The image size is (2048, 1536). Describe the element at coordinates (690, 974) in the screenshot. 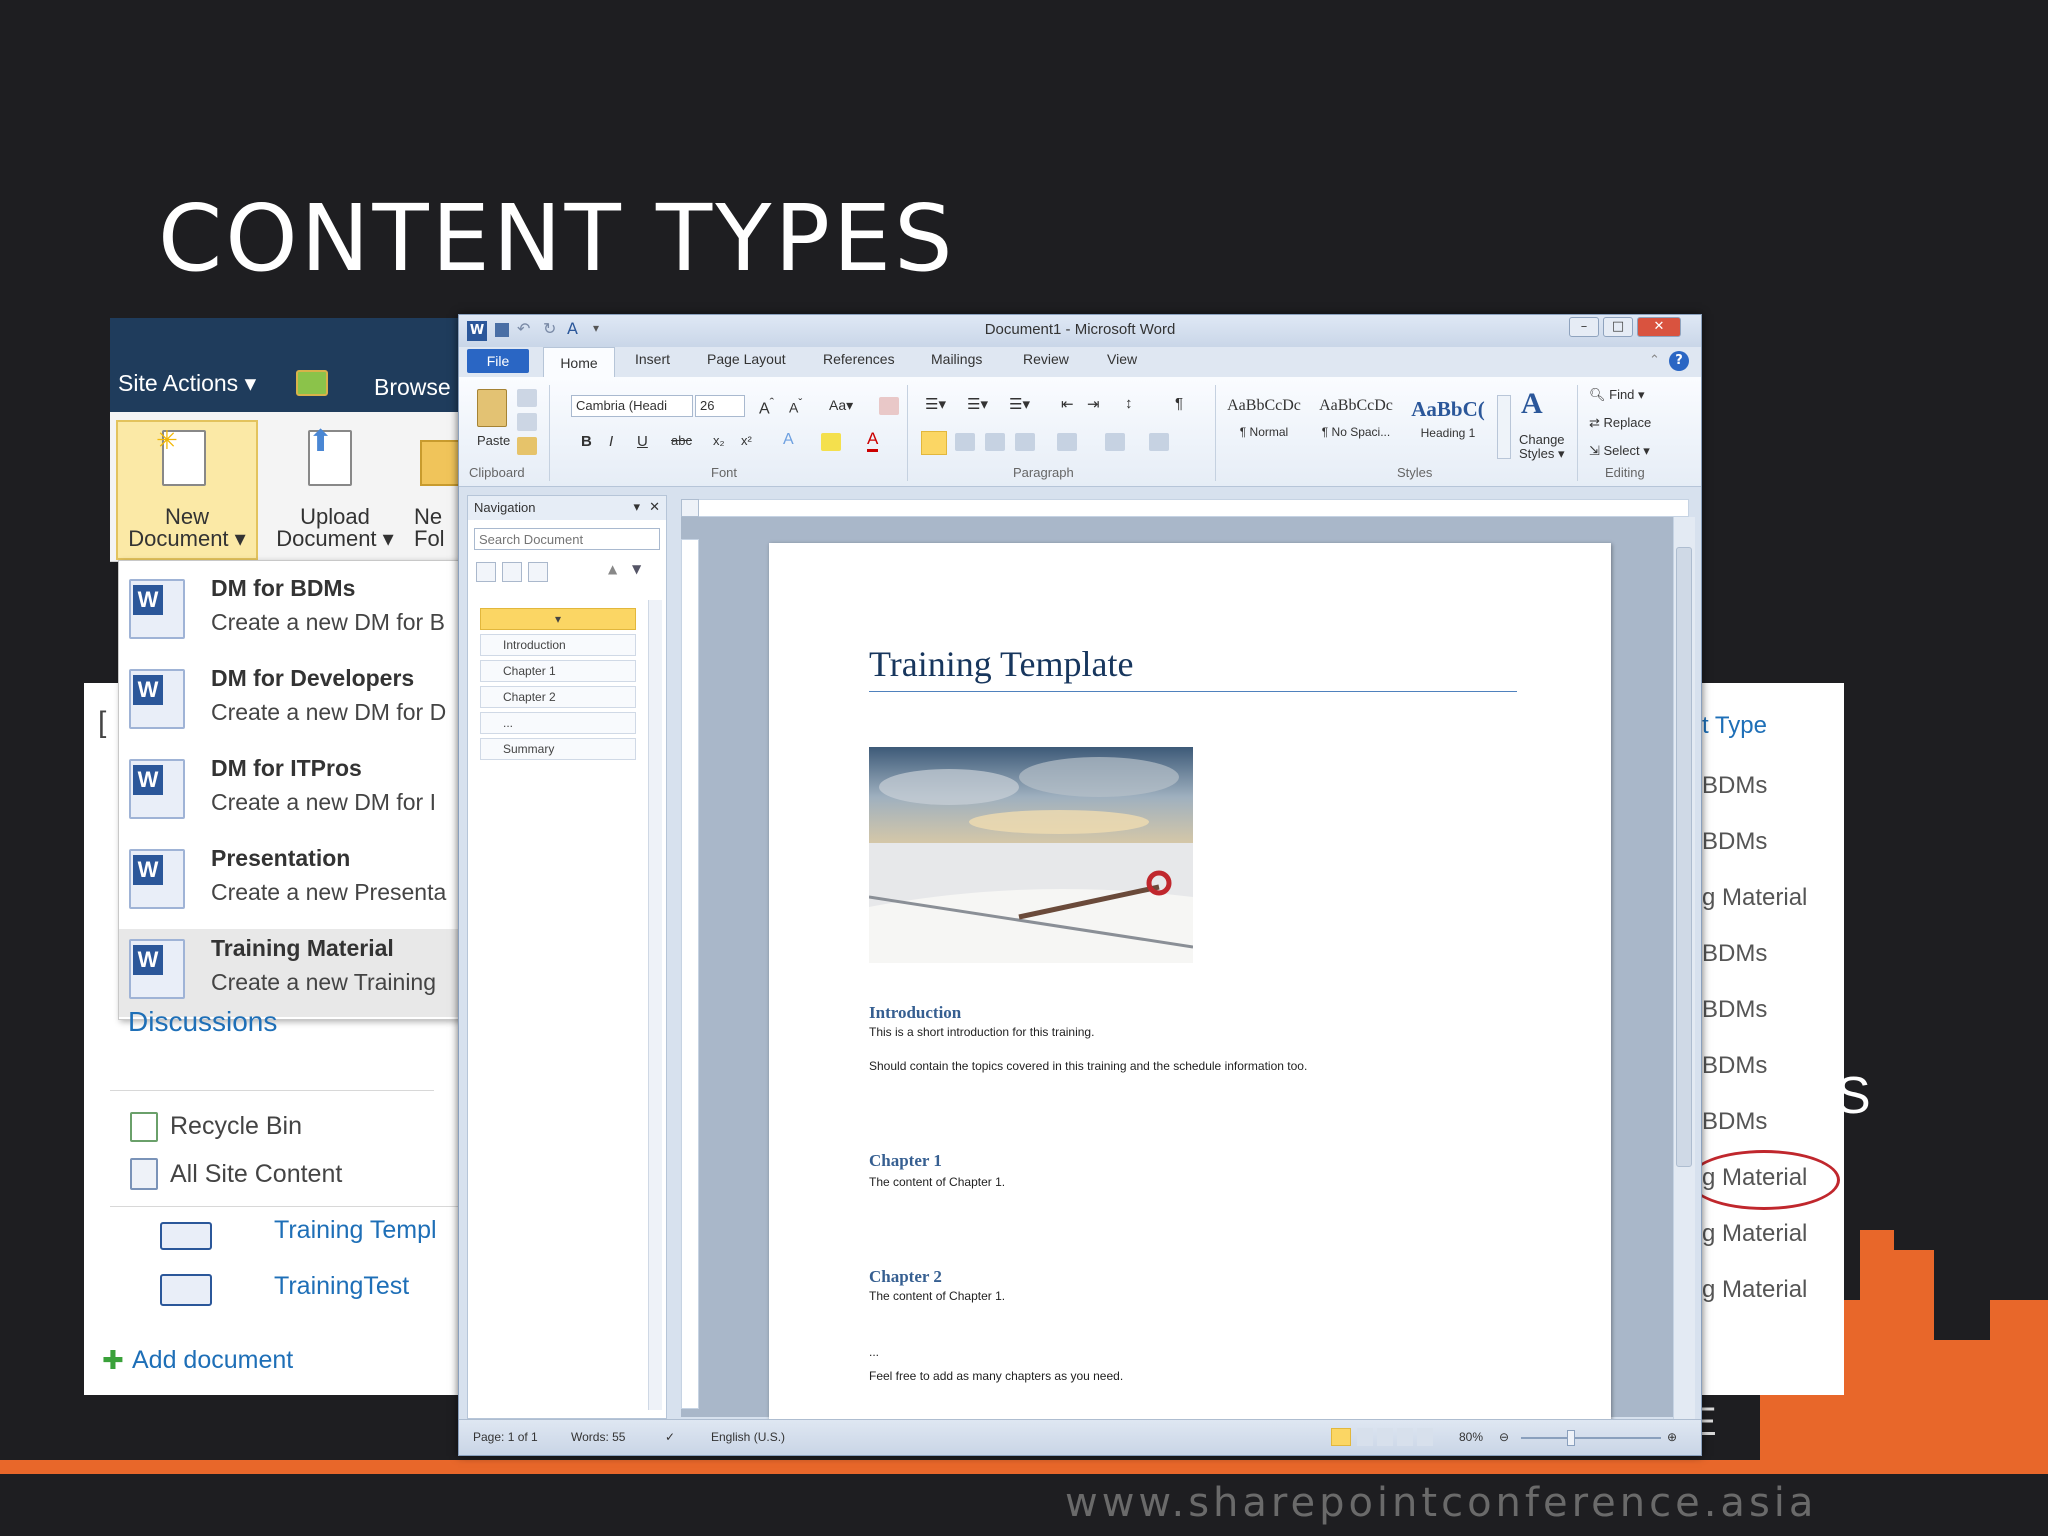

I see `vertical-ruler` at that location.